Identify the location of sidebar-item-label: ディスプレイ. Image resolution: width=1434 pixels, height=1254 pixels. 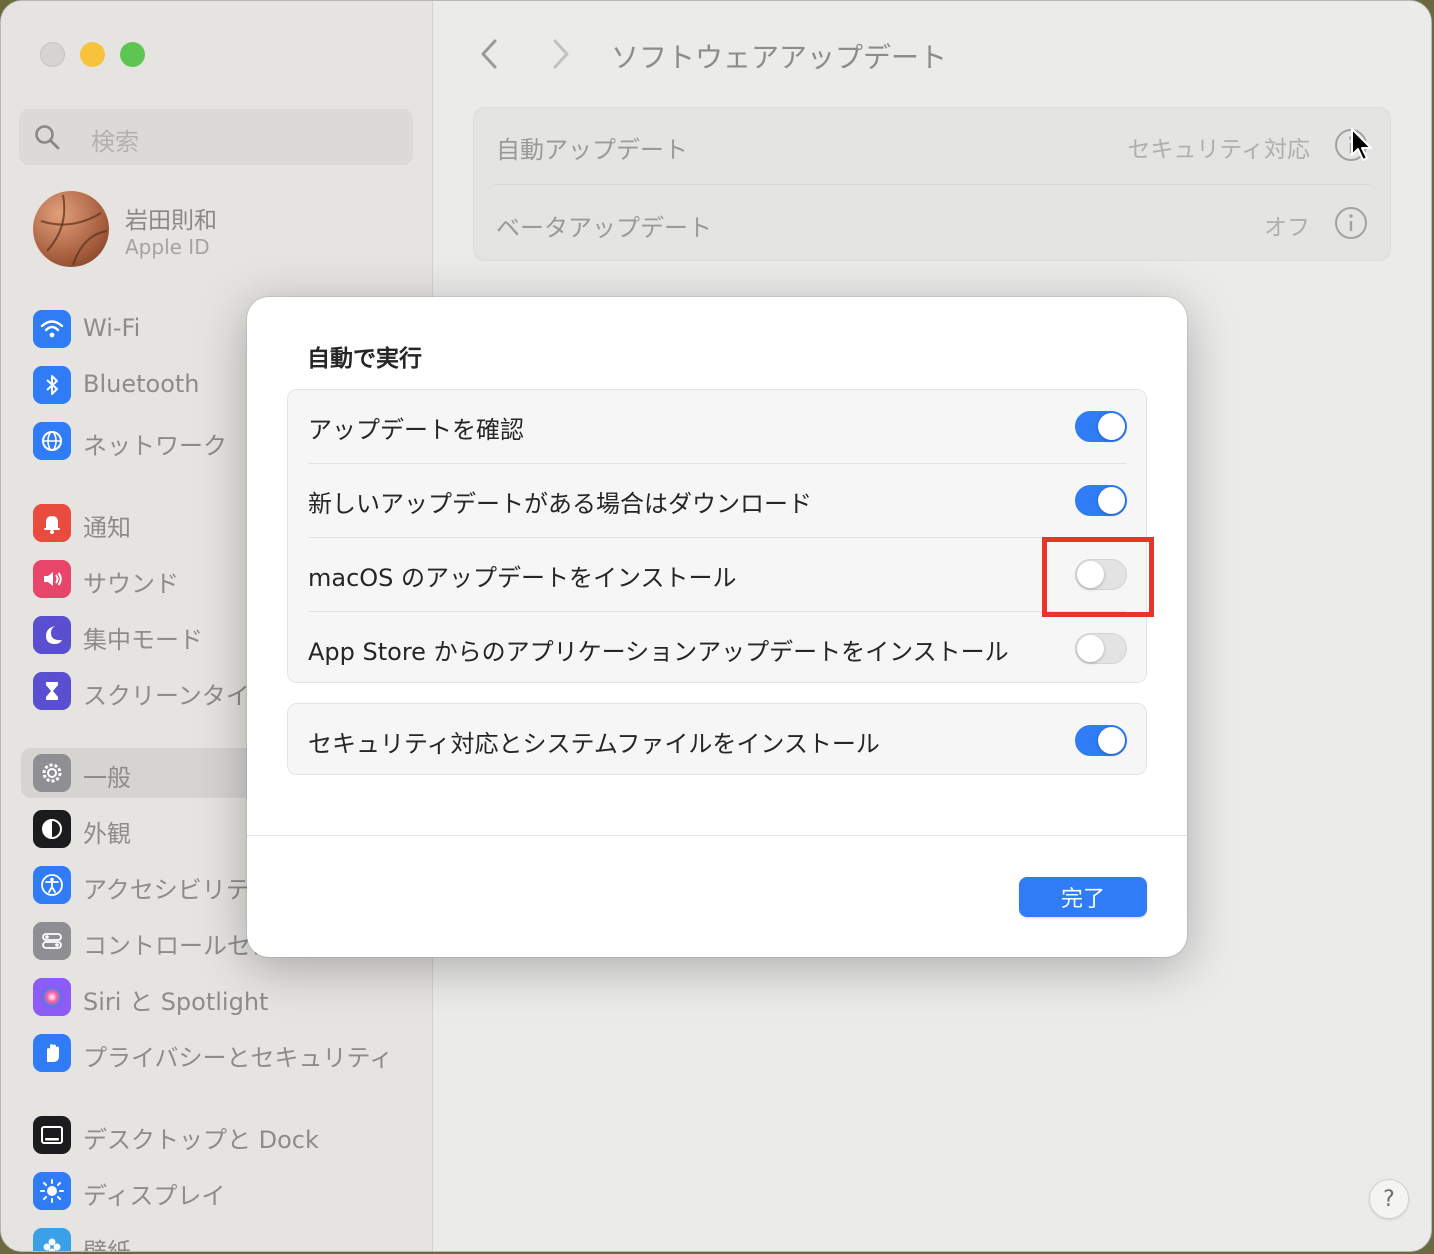
(154, 1196).